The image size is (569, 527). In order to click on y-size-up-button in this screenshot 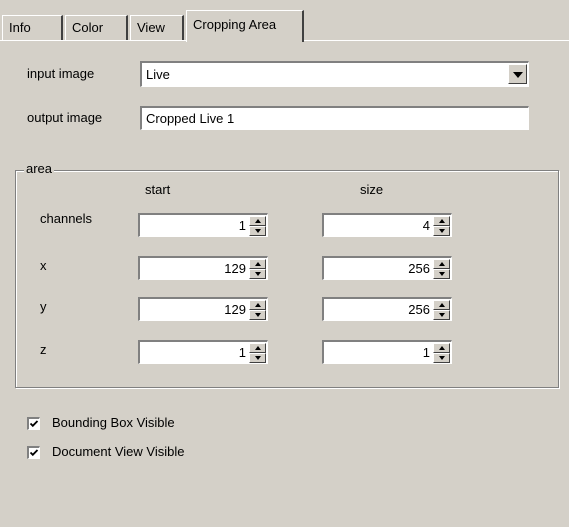, I will do `click(441, 305)`.